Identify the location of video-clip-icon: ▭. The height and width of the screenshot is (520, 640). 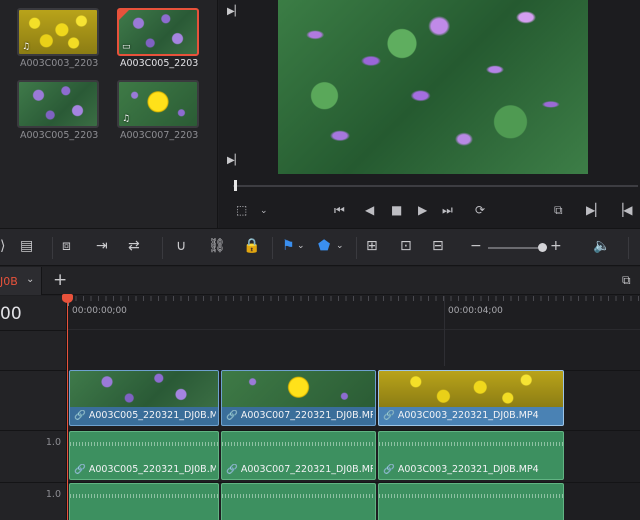
(126, 47).